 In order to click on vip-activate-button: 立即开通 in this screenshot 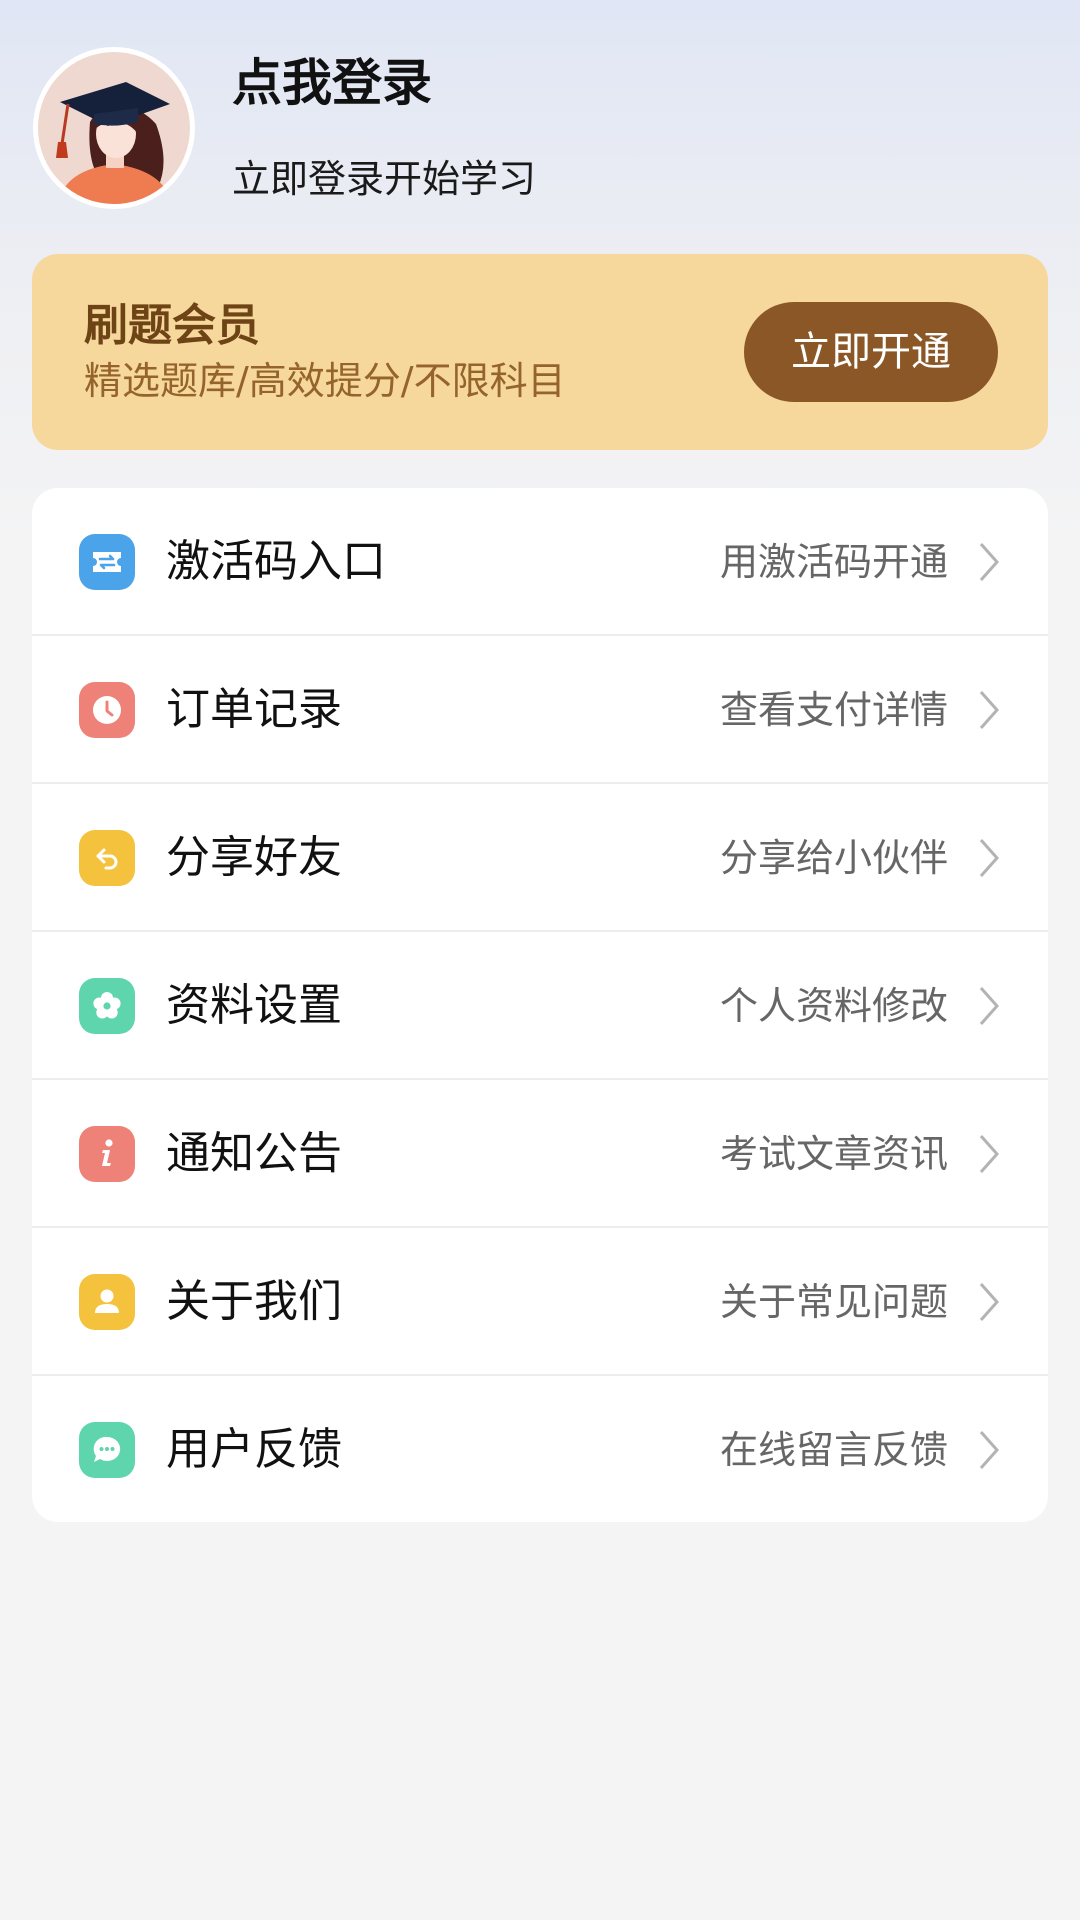, I will do `click(871, 352)`.